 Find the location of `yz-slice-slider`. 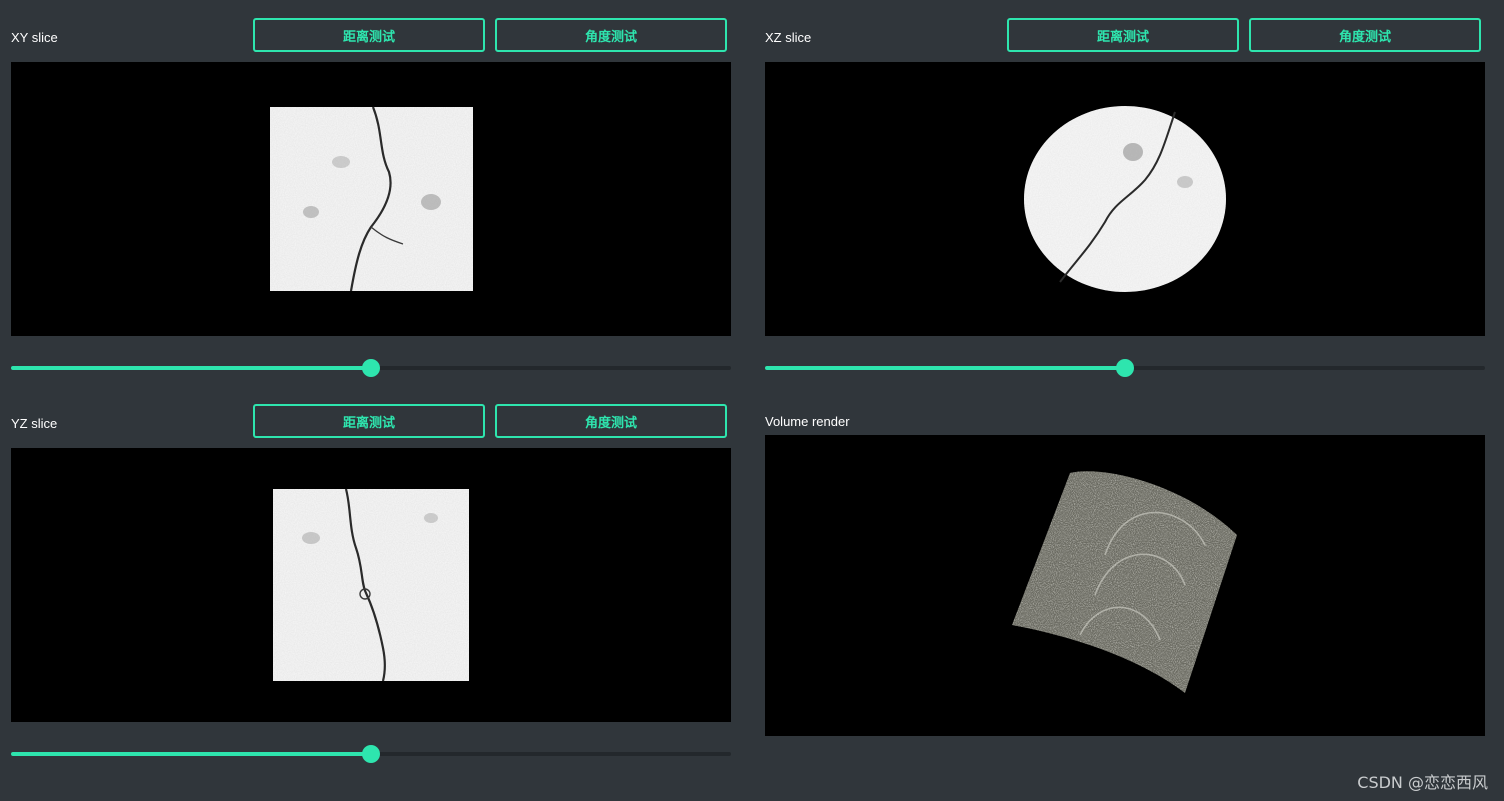

yz-slice-slider is located at coordinates (371, 754).